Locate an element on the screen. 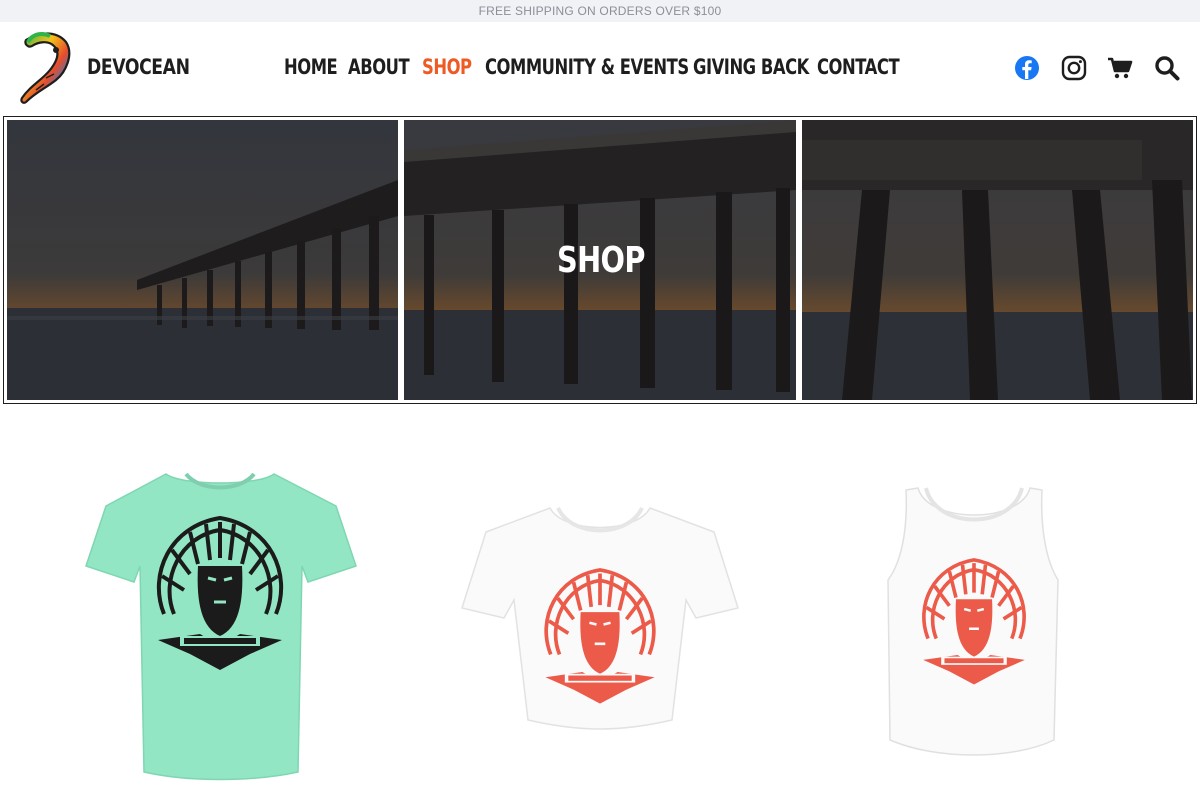  mint-tshirt-image is located at coordinates (221, 626).